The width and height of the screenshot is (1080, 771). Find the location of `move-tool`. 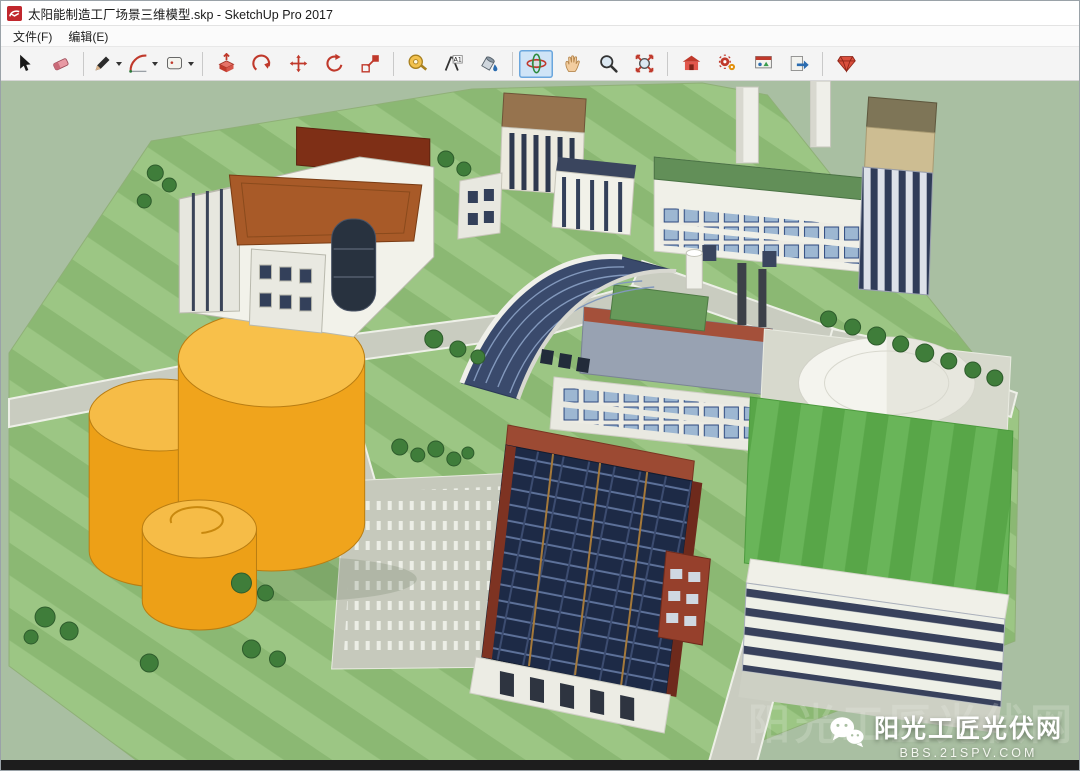

move-tool is located at coordinates (298, 64).